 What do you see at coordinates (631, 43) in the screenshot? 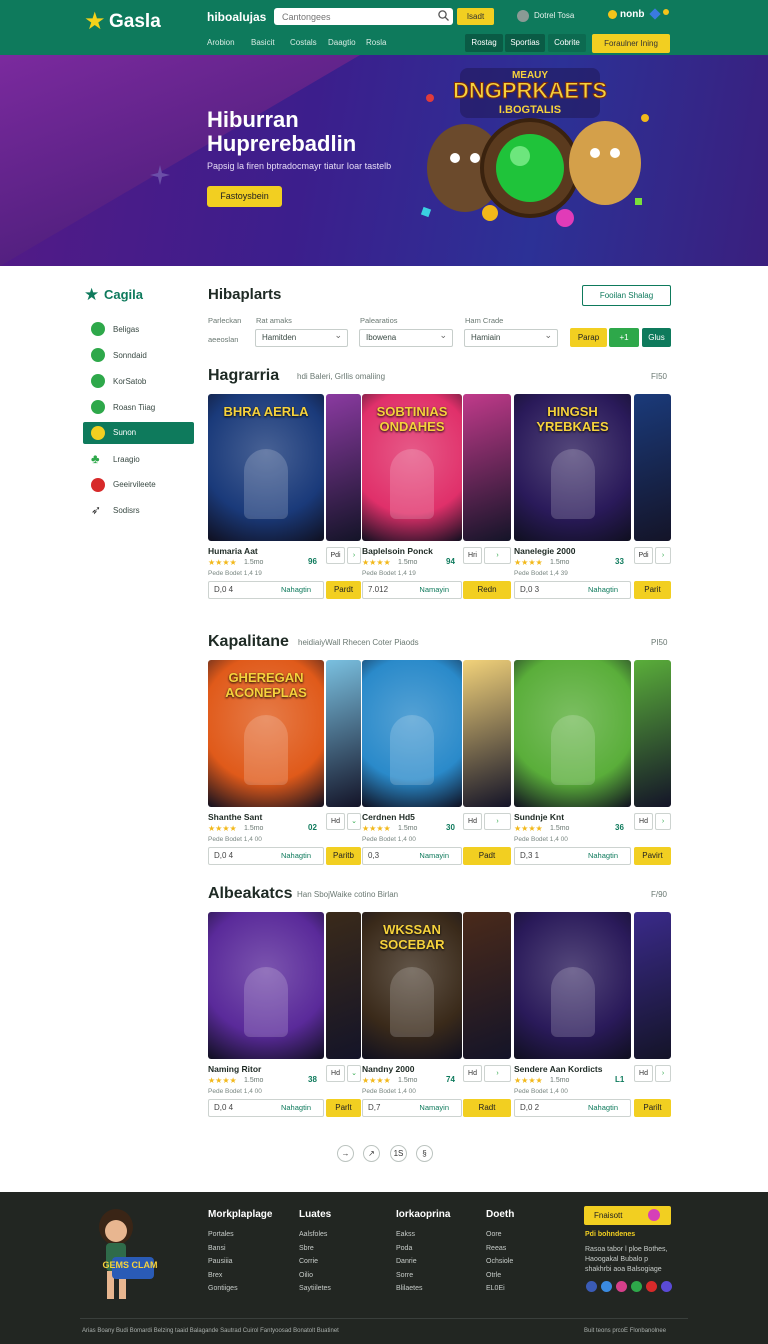
I see `header-cta-button: Foraulner Ining` at bounding box center [631, 43].